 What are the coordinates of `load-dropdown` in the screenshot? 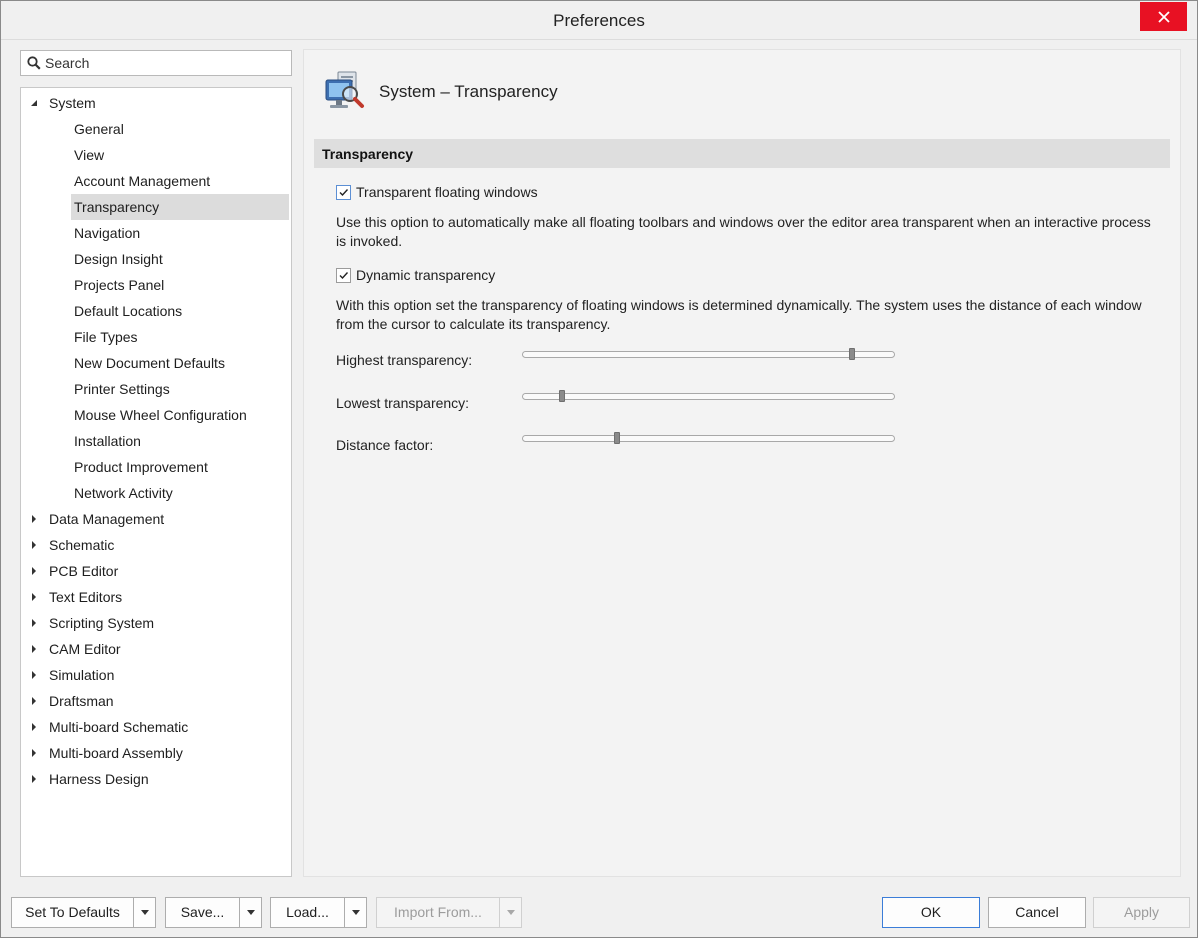 It's located at (355, 912).